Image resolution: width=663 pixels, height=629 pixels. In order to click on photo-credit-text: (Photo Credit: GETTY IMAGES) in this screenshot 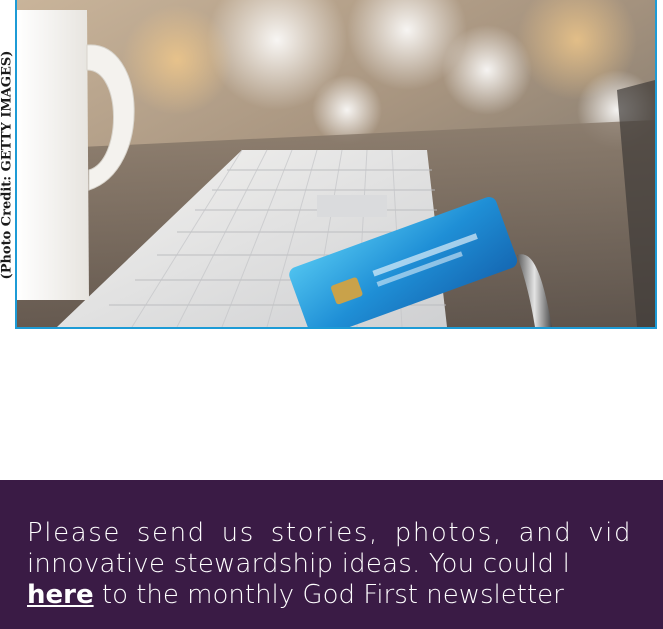, I will do `click(7, 165)`.